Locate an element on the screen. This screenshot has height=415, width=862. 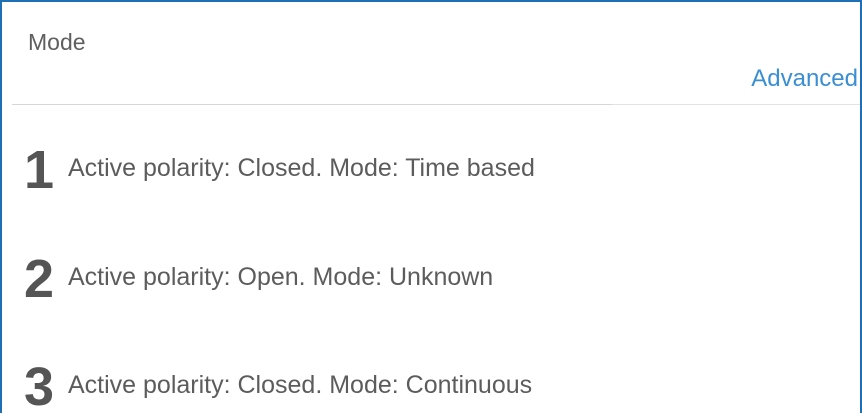
mode-list-item: 2 Active polarity: Open. Mode: Unknown is located at coordinates (434, 279).